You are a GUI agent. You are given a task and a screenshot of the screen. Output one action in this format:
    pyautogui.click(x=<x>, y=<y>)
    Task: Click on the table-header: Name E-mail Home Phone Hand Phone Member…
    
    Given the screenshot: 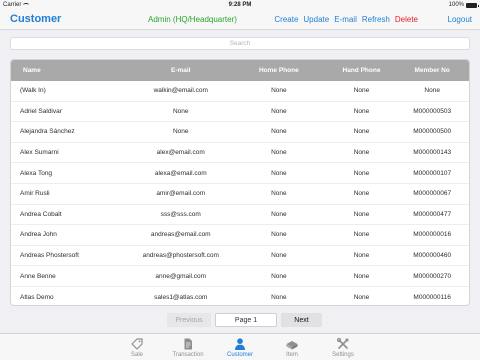 What is the action you would take?
    pyautogui.click(x=240, y=70)
    